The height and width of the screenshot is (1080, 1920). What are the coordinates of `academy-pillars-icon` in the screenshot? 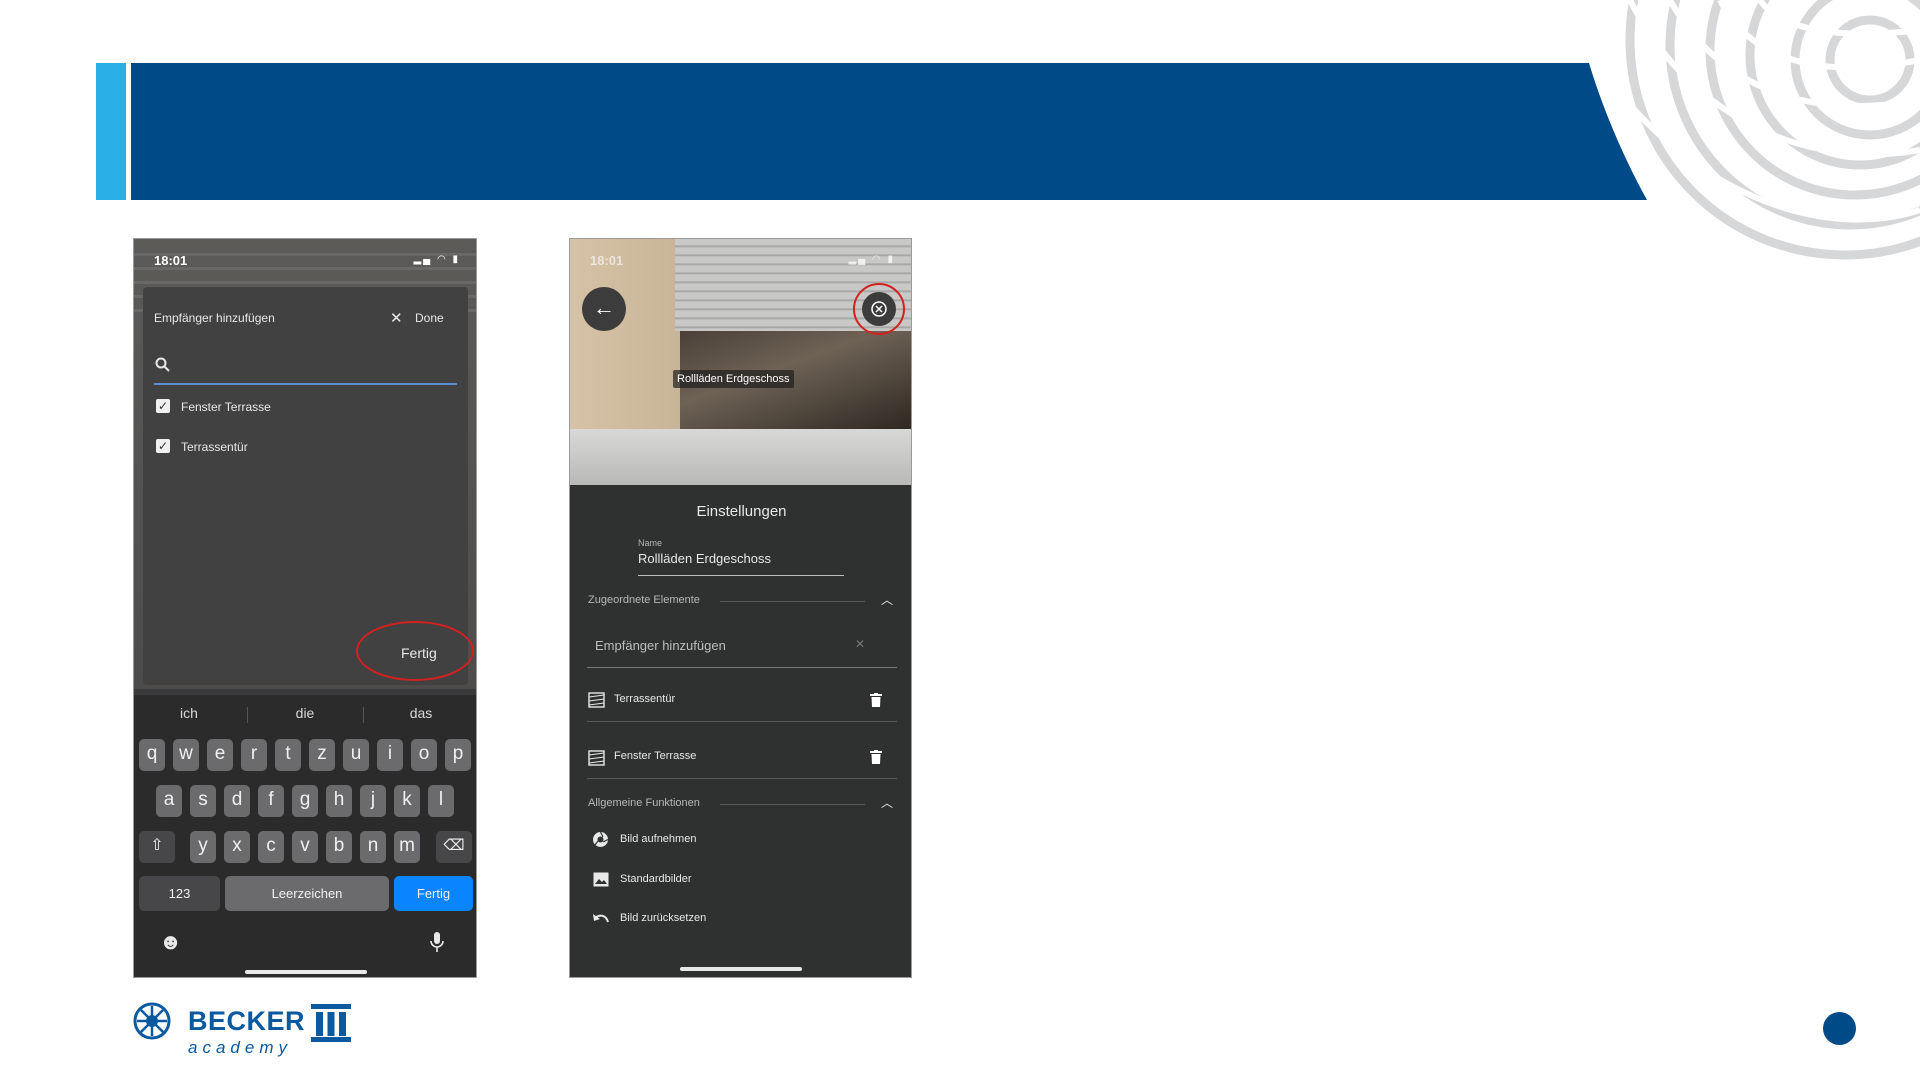 It's located at (331, 1023).